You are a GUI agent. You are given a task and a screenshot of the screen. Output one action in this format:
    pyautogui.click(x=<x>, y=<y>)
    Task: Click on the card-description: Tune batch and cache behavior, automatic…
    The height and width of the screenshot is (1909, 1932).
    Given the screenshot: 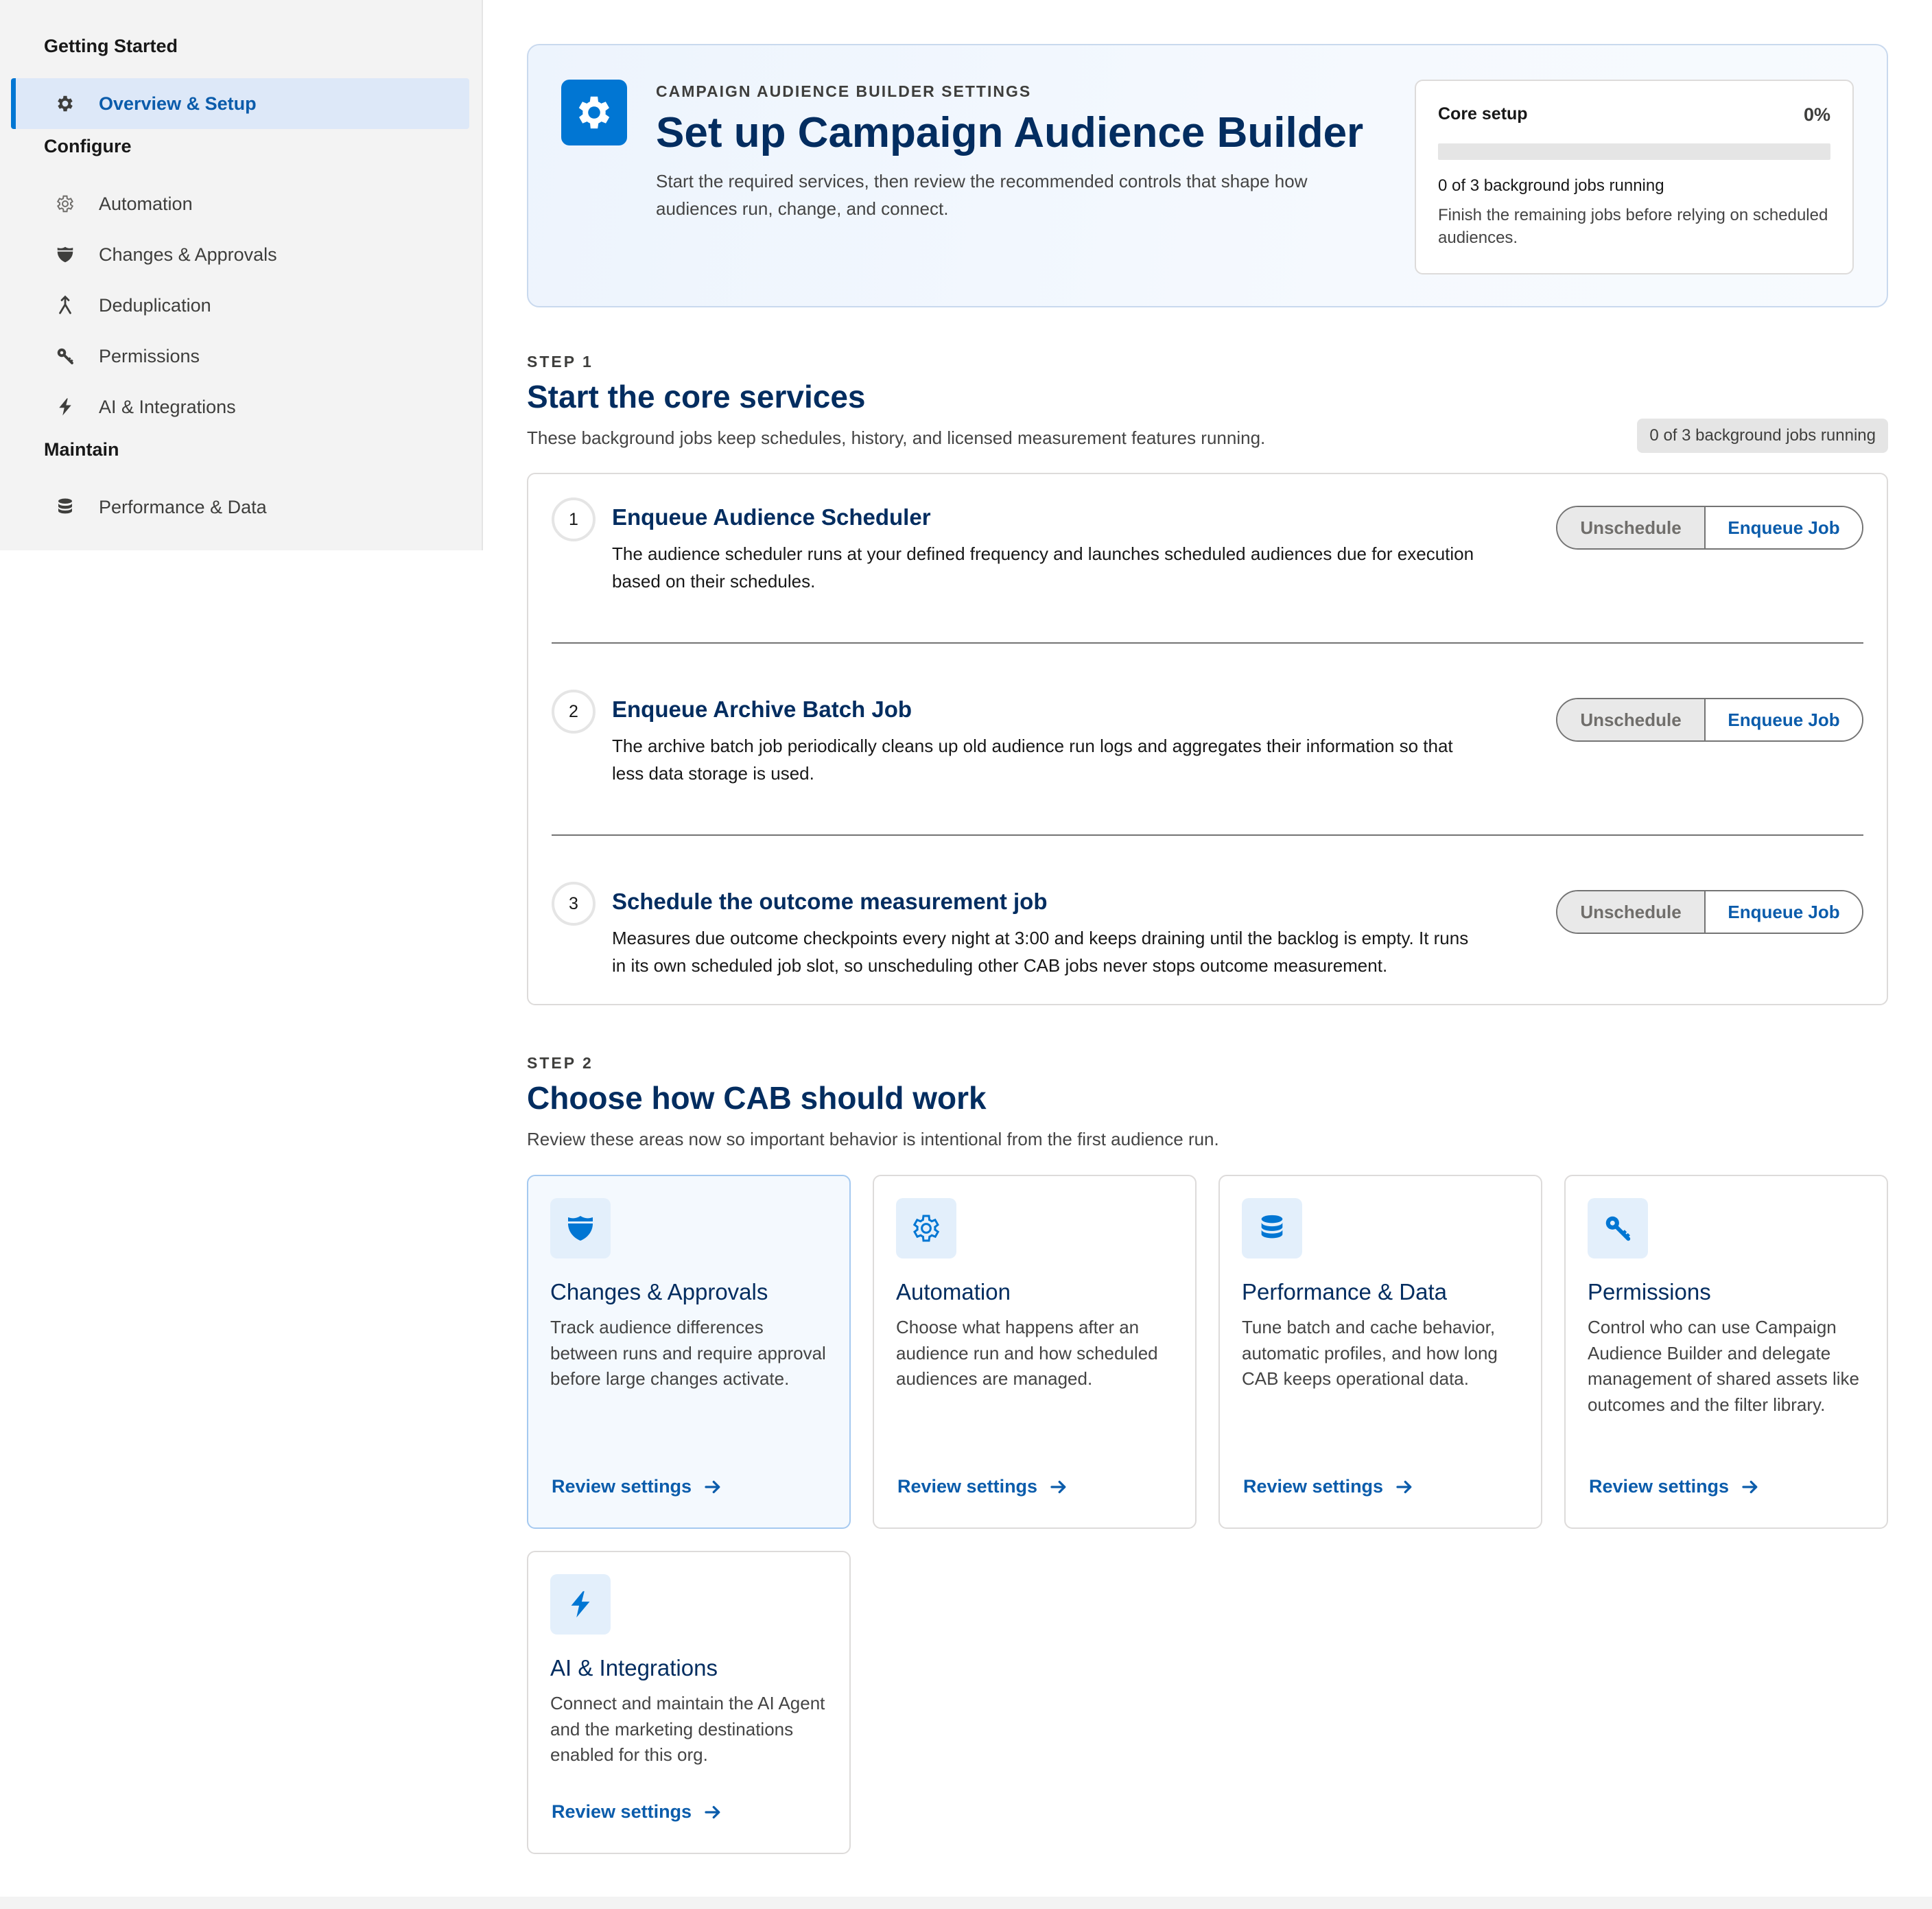 What is the action you would take?
    pyautogui.click(x=1370, y=1353)
    